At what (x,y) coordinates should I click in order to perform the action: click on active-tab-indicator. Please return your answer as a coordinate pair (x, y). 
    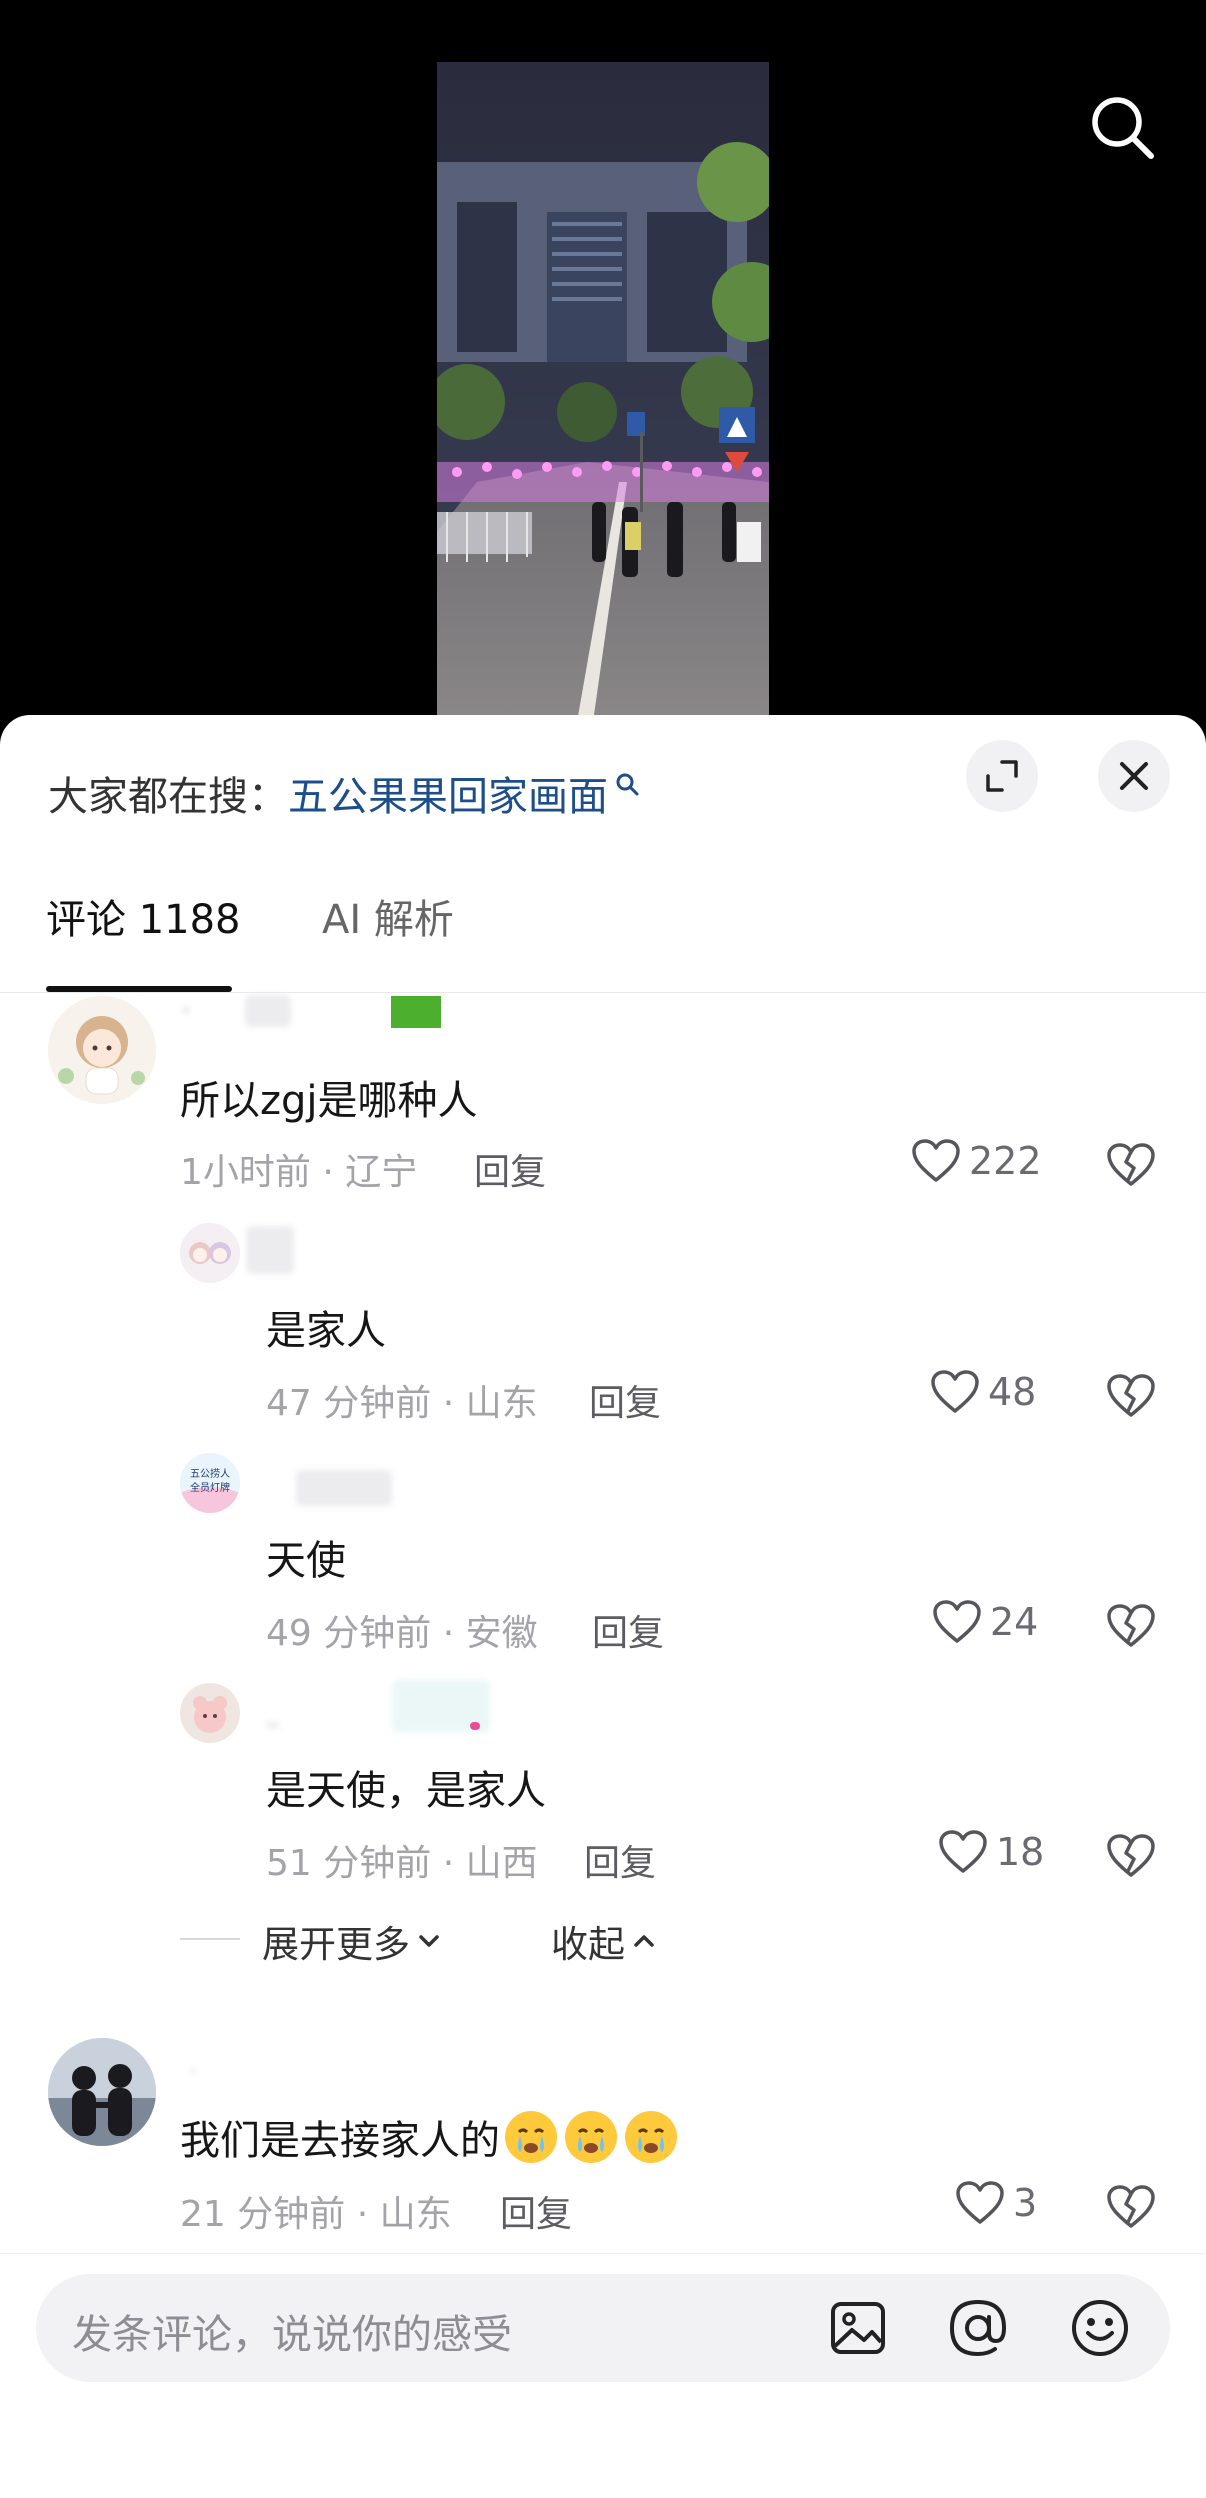
    Looking at the image, I should click on (139, 989).